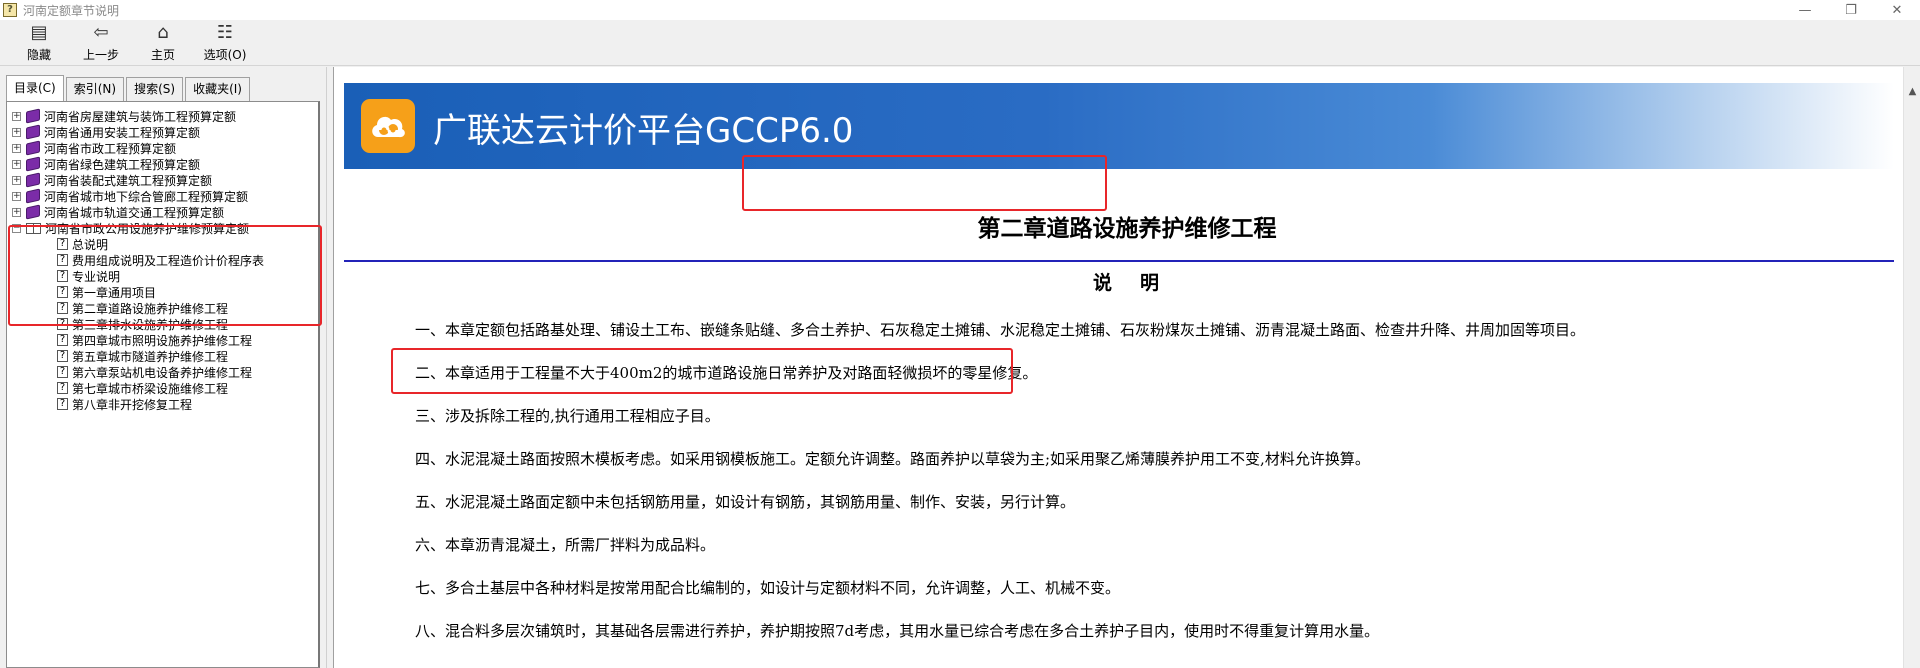 Image resolution: width=1920 pixels, height=668 pixels. What do you see at coordinates (643, 131) in the screenshot?
I see `banner-title: 广联达云计价平台GCCP6.0` at bounding box center [643, 131].